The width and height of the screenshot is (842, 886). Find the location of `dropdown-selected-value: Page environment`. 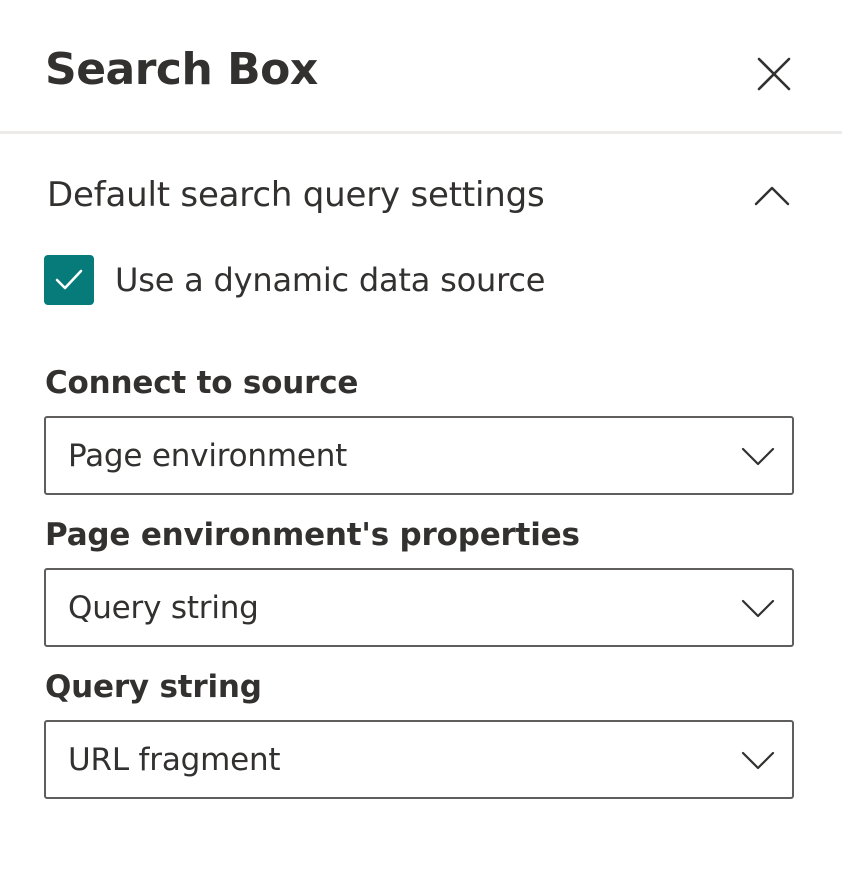

dropdown-selected-value: Page environment is located at coordinates (208, 456).